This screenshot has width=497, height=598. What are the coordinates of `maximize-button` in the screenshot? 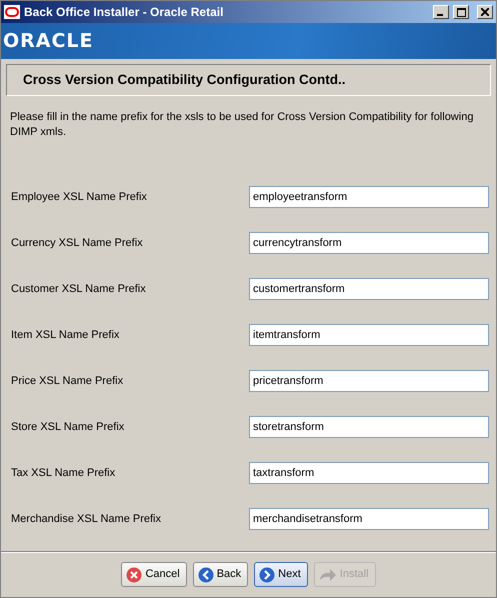 It's located at (461, 12).